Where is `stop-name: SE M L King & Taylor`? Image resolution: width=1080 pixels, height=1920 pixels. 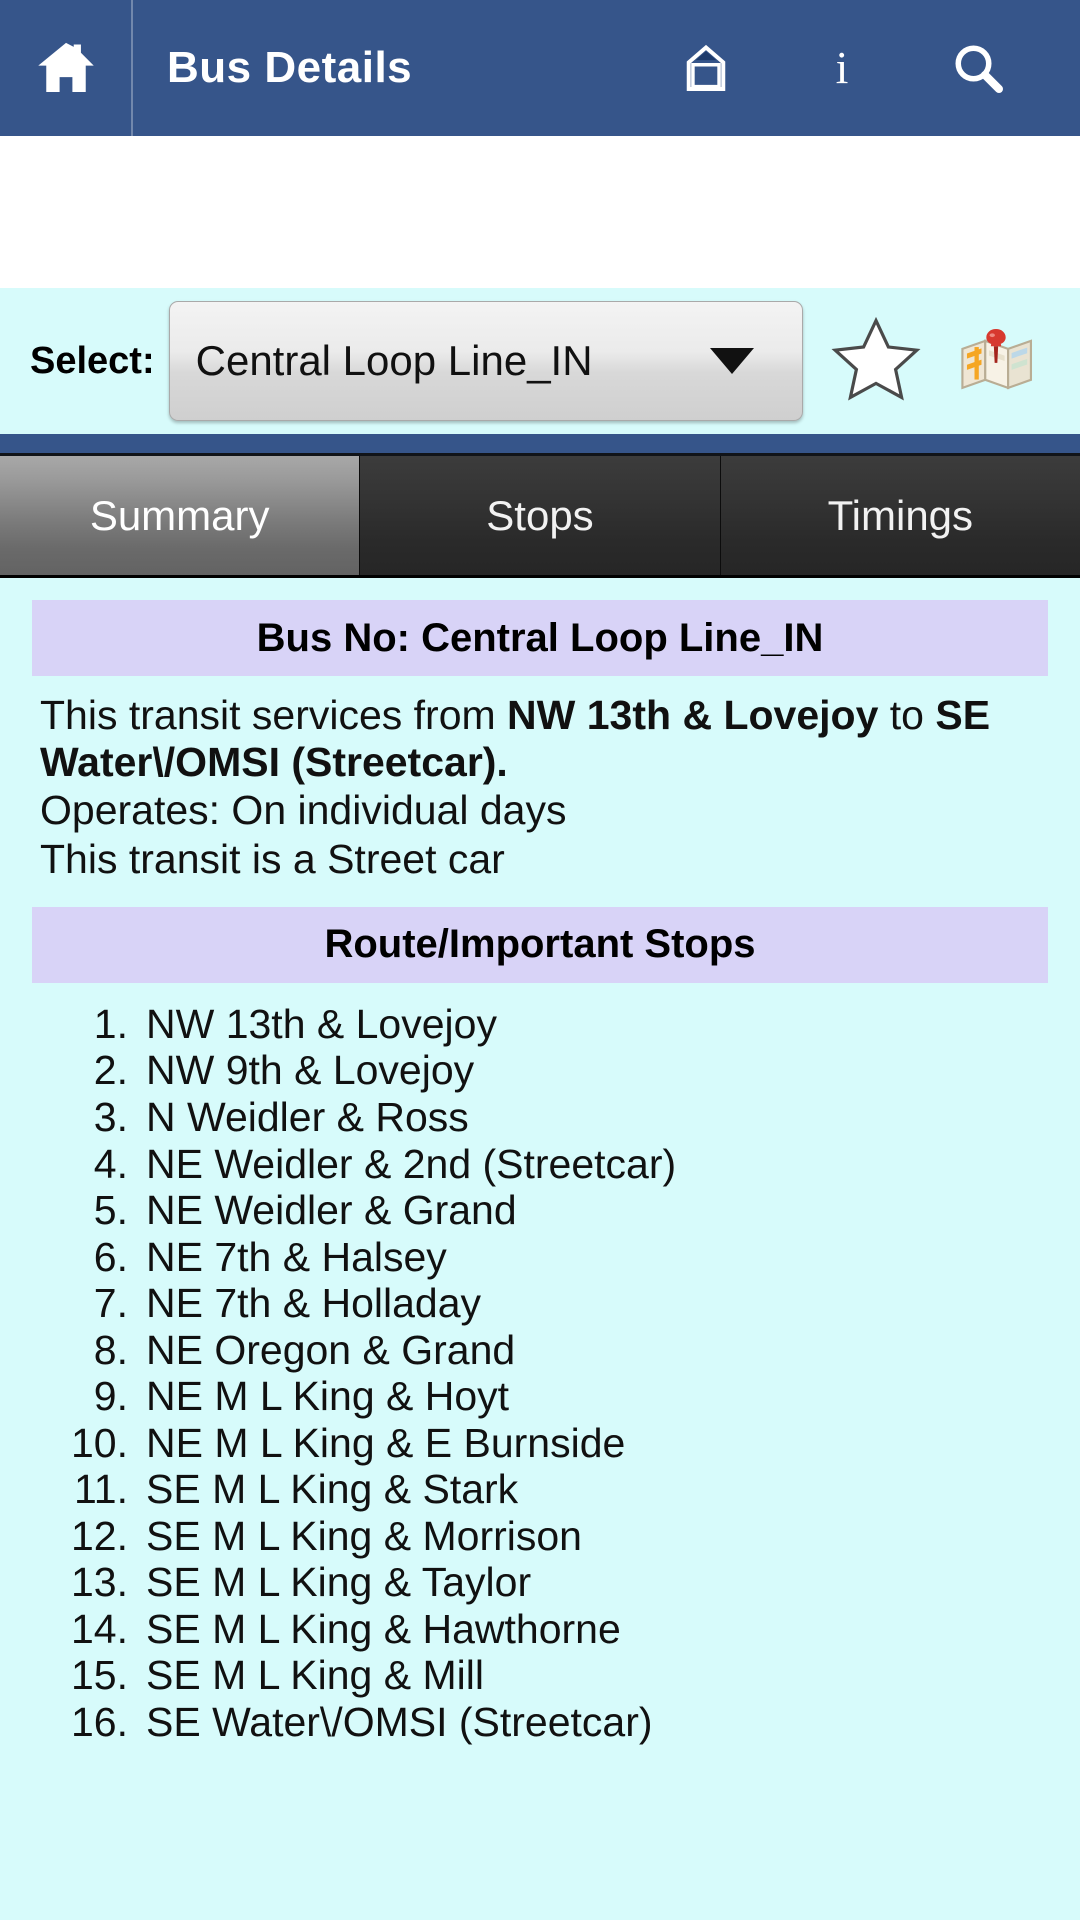
stop-name: SE M L King & Taylor is located at coordinates (339, 1582).